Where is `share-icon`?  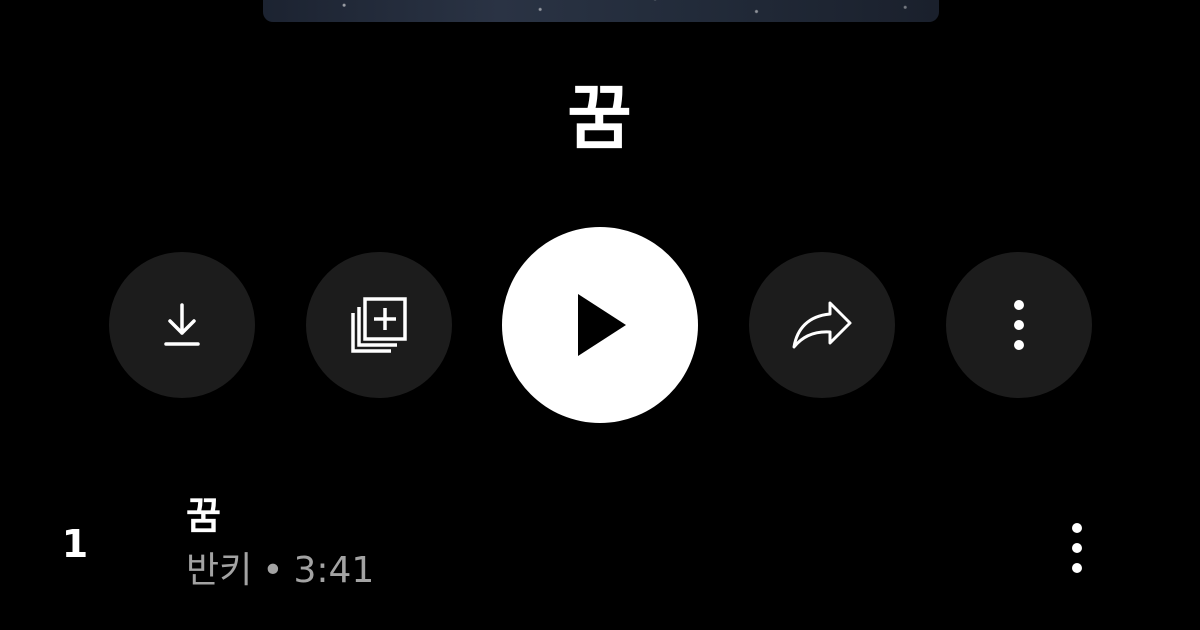 share-icon is located at coordinates (822, 325).